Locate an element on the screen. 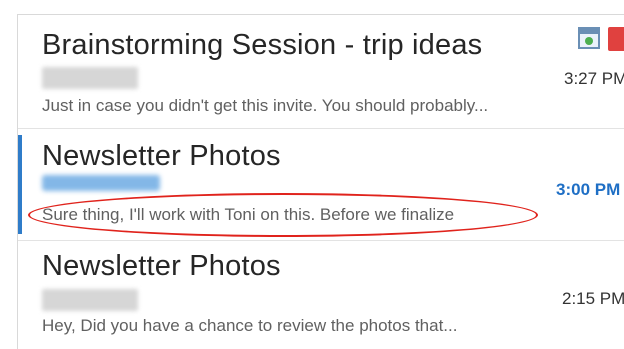 The width and height of the screenshot is (624, 349). calendar-invite-icon is located at coordinates (589, 38).